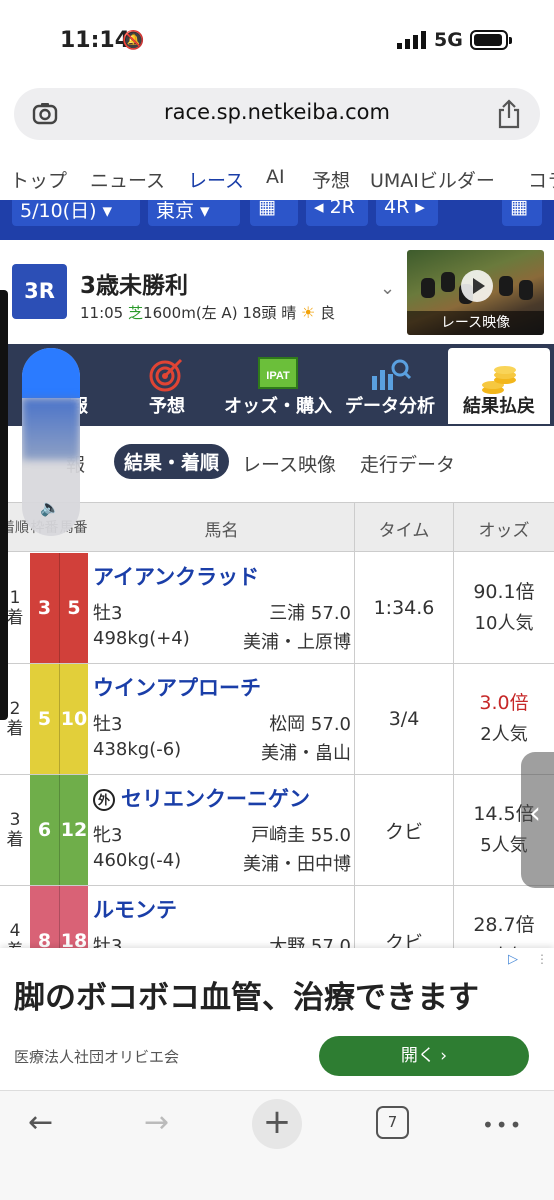 The image size is (554, 1200). Describe the element at coordinates (221, 530) in the screenshot. I see `th-horse-name: 馬名` at that location.